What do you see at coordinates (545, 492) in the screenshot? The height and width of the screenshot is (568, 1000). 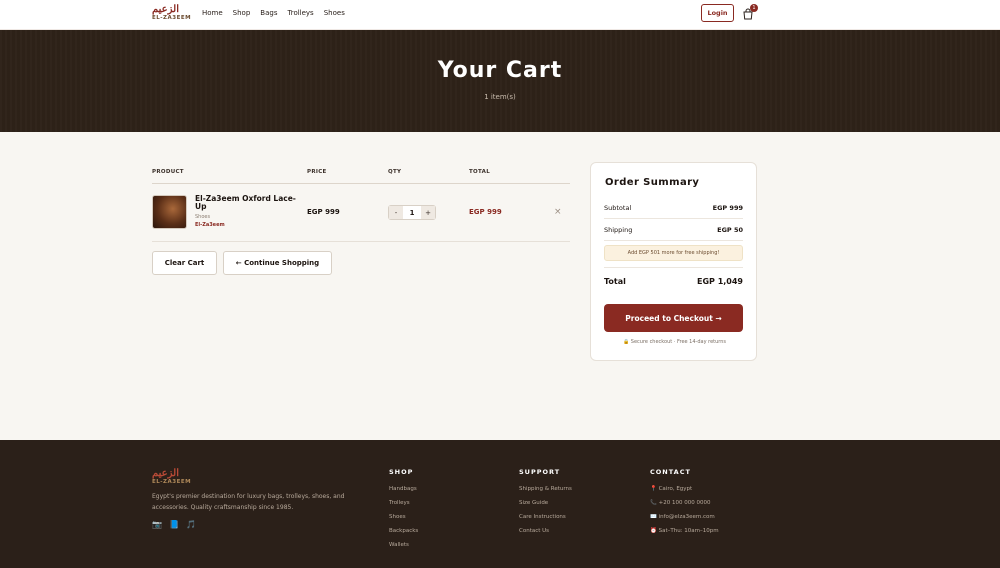 I see `footer-link-shipping-returns: Shipping & Returns` at bounding box center [545, 492].